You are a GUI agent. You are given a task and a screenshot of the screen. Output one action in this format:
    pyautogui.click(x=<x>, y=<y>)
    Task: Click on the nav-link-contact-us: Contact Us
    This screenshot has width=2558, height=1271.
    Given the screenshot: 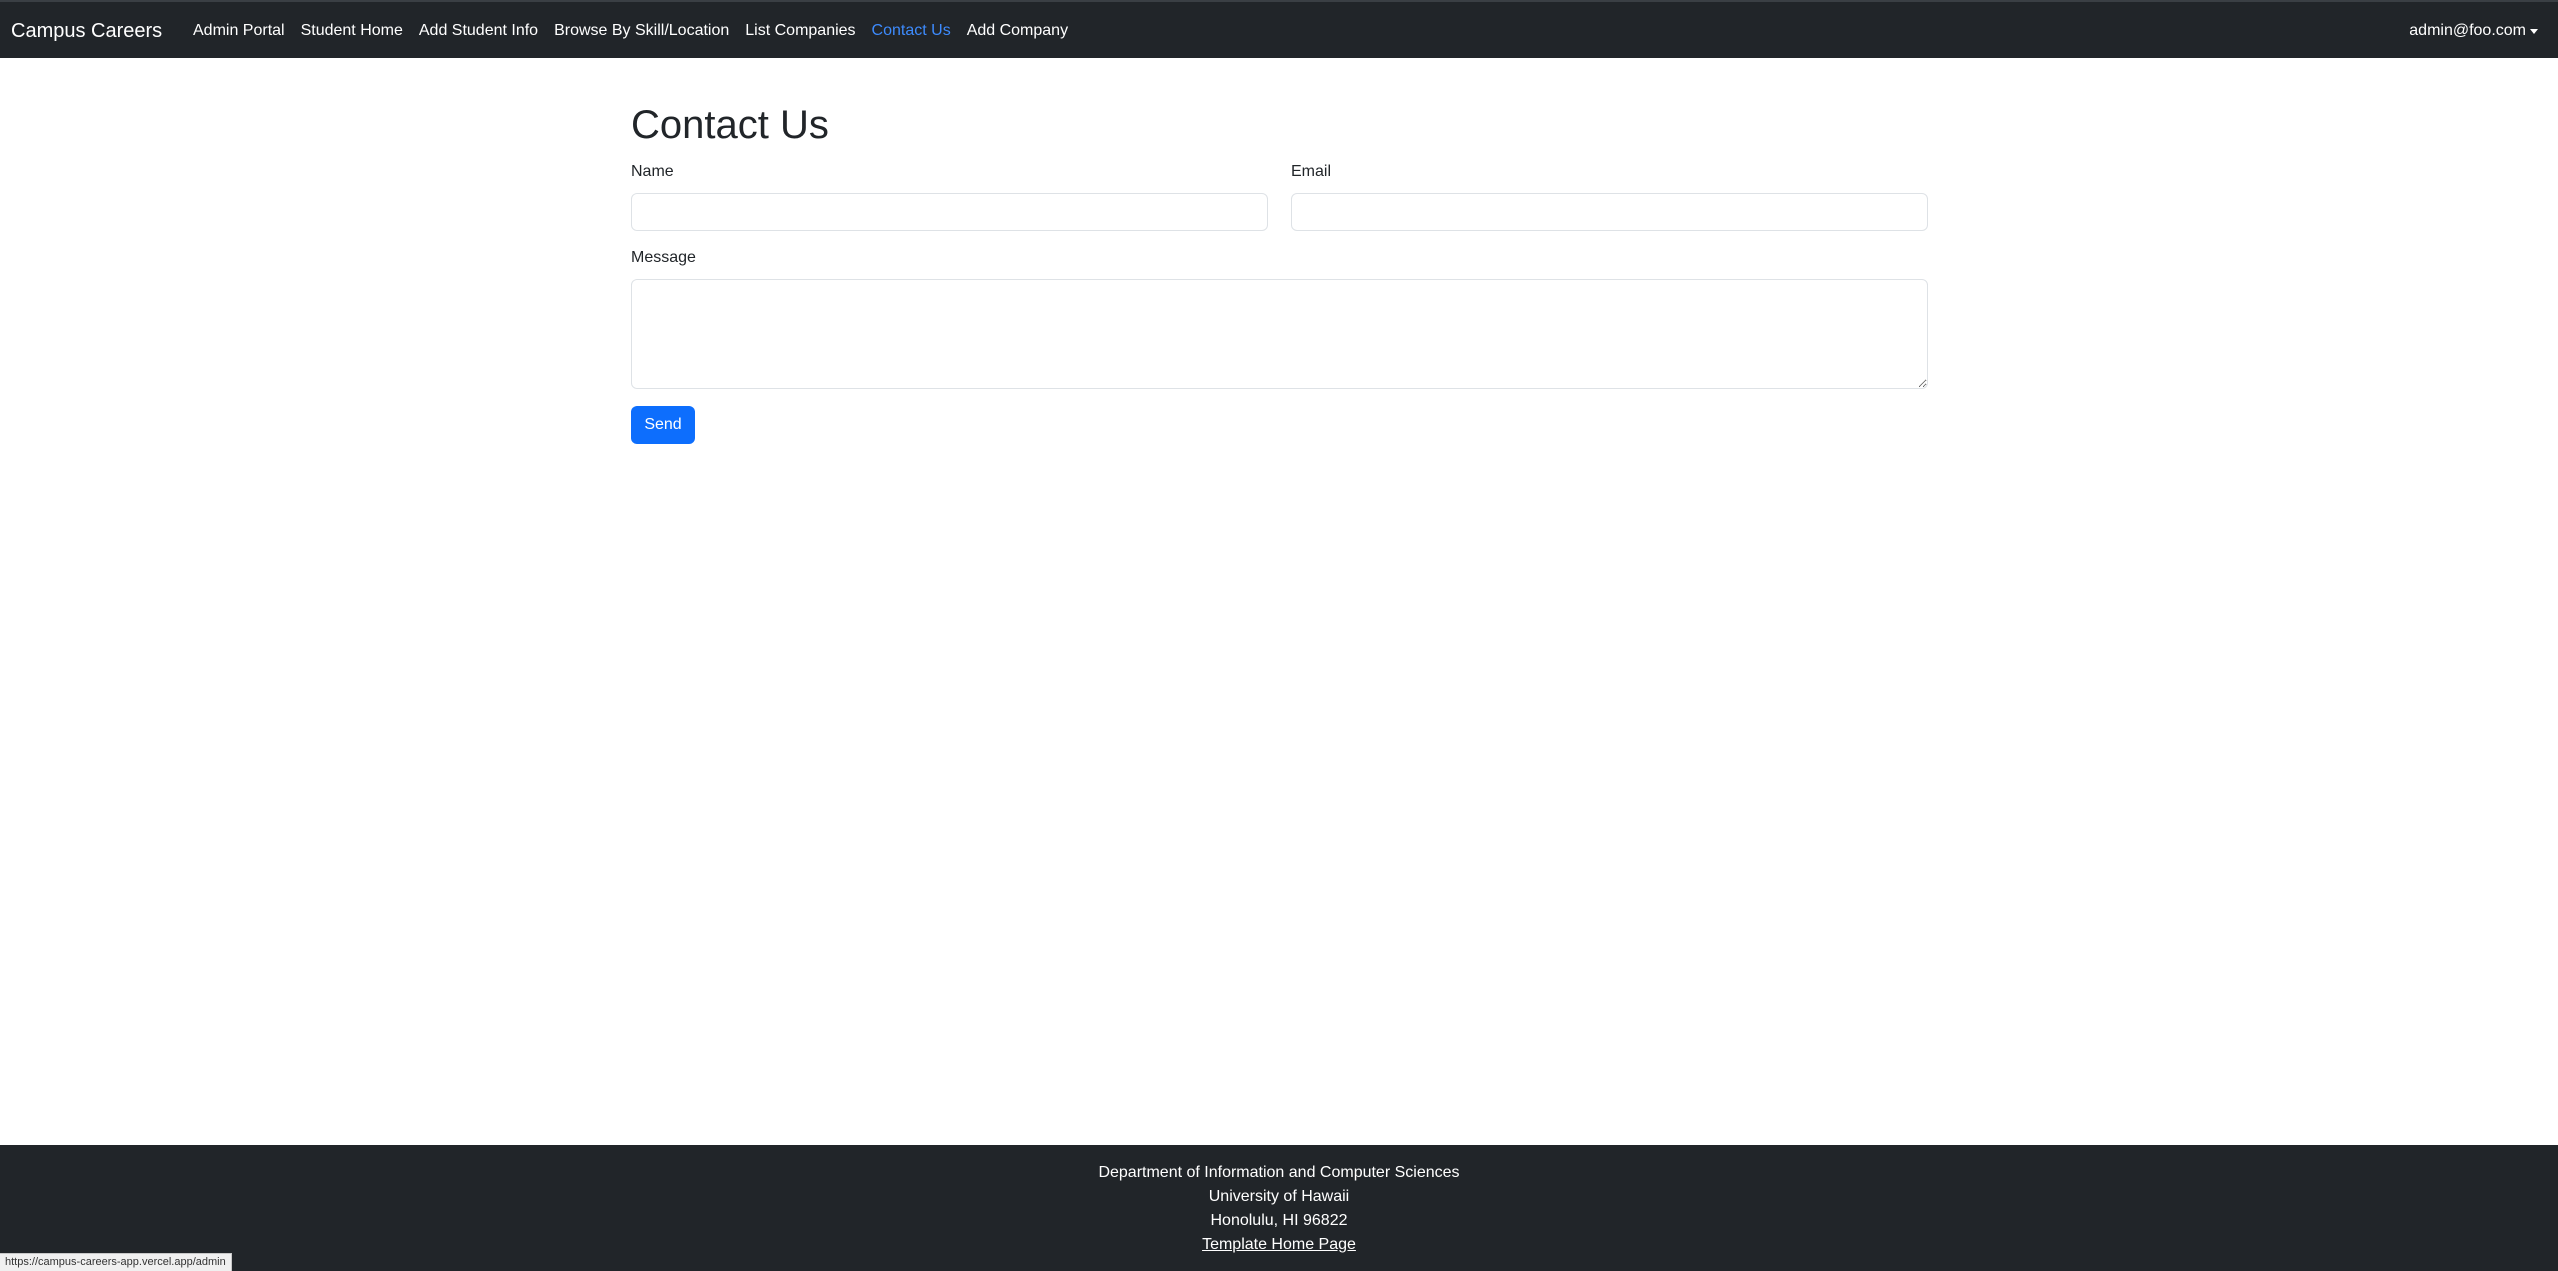 What is the action you would take?
    pyautogui.click(x=911, y=31)
    